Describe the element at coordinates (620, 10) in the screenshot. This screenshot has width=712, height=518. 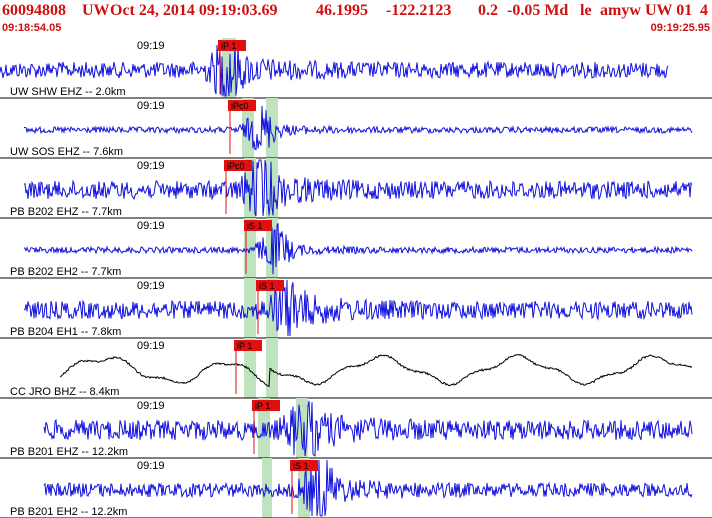
I see `event-author: amyw` at that location.